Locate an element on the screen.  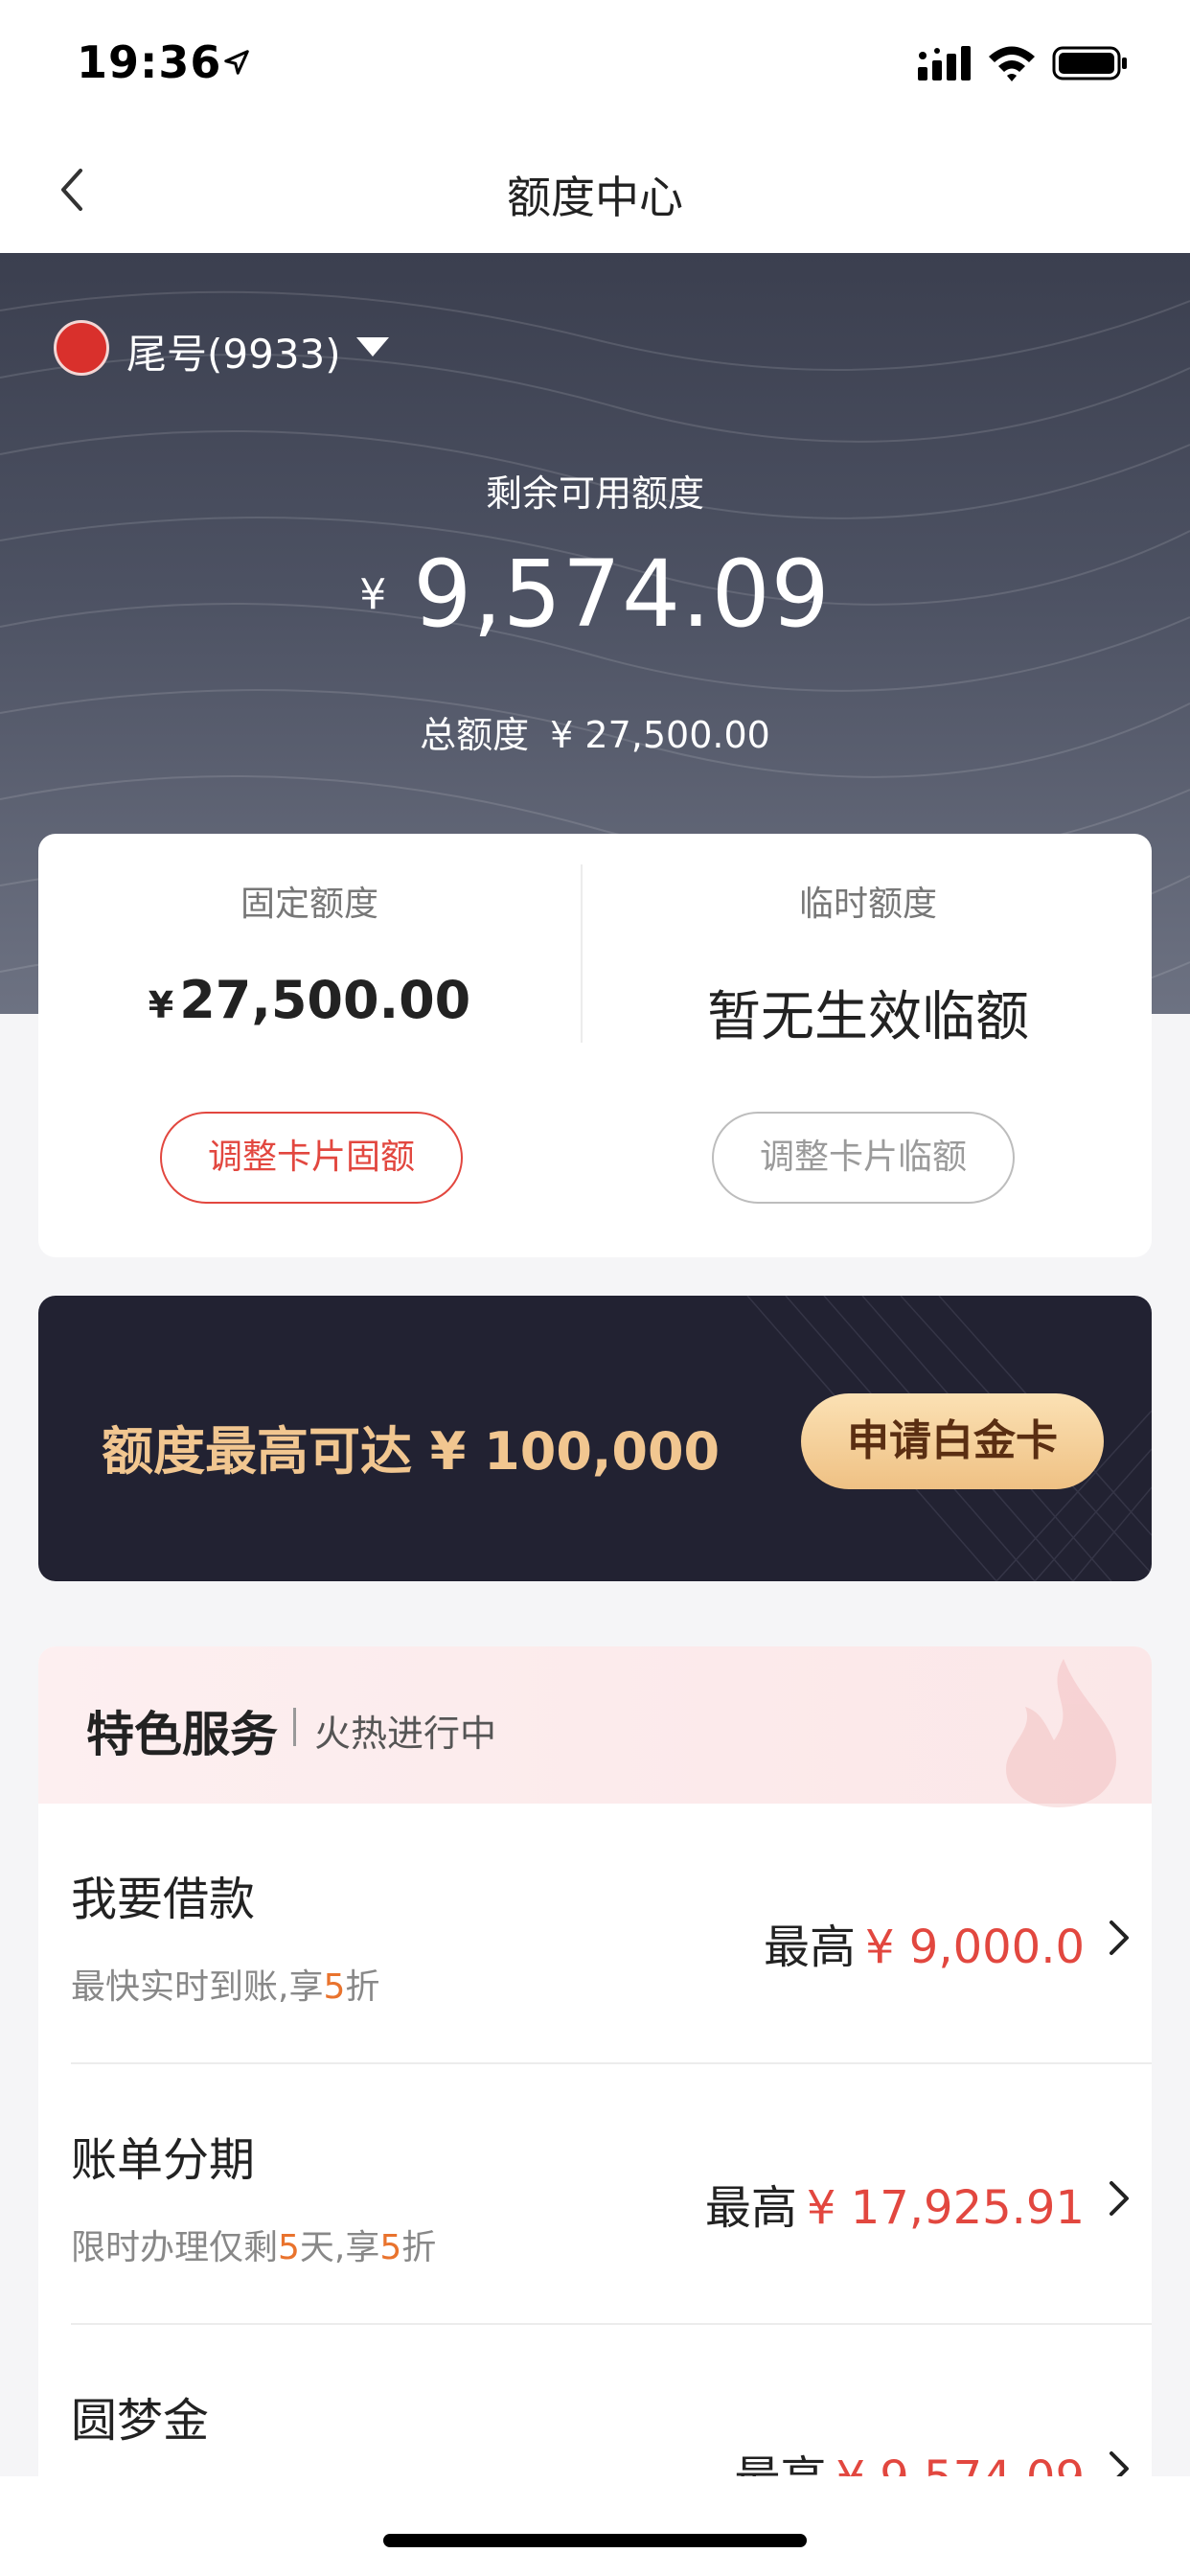
service-description: 限时办理仅剩5天,享5折 is located at coordinates (254, 2244).